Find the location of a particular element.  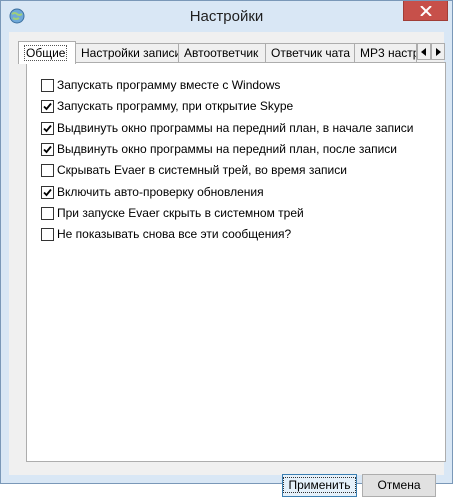

tab-chat-responder: Ответчик чата is located at coordinates (310, 52).